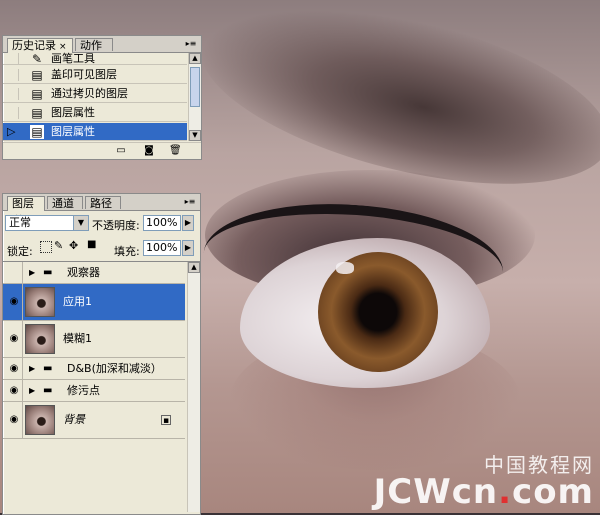 The width and height of the screenshot is (600, 515). I want to click on layers-scrollbar: ▲, so click(193, 387).